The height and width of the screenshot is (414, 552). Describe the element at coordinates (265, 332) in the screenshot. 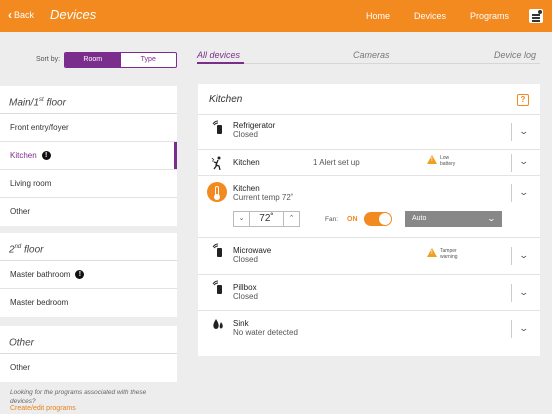

I see `device-status: No water detected` at that location.